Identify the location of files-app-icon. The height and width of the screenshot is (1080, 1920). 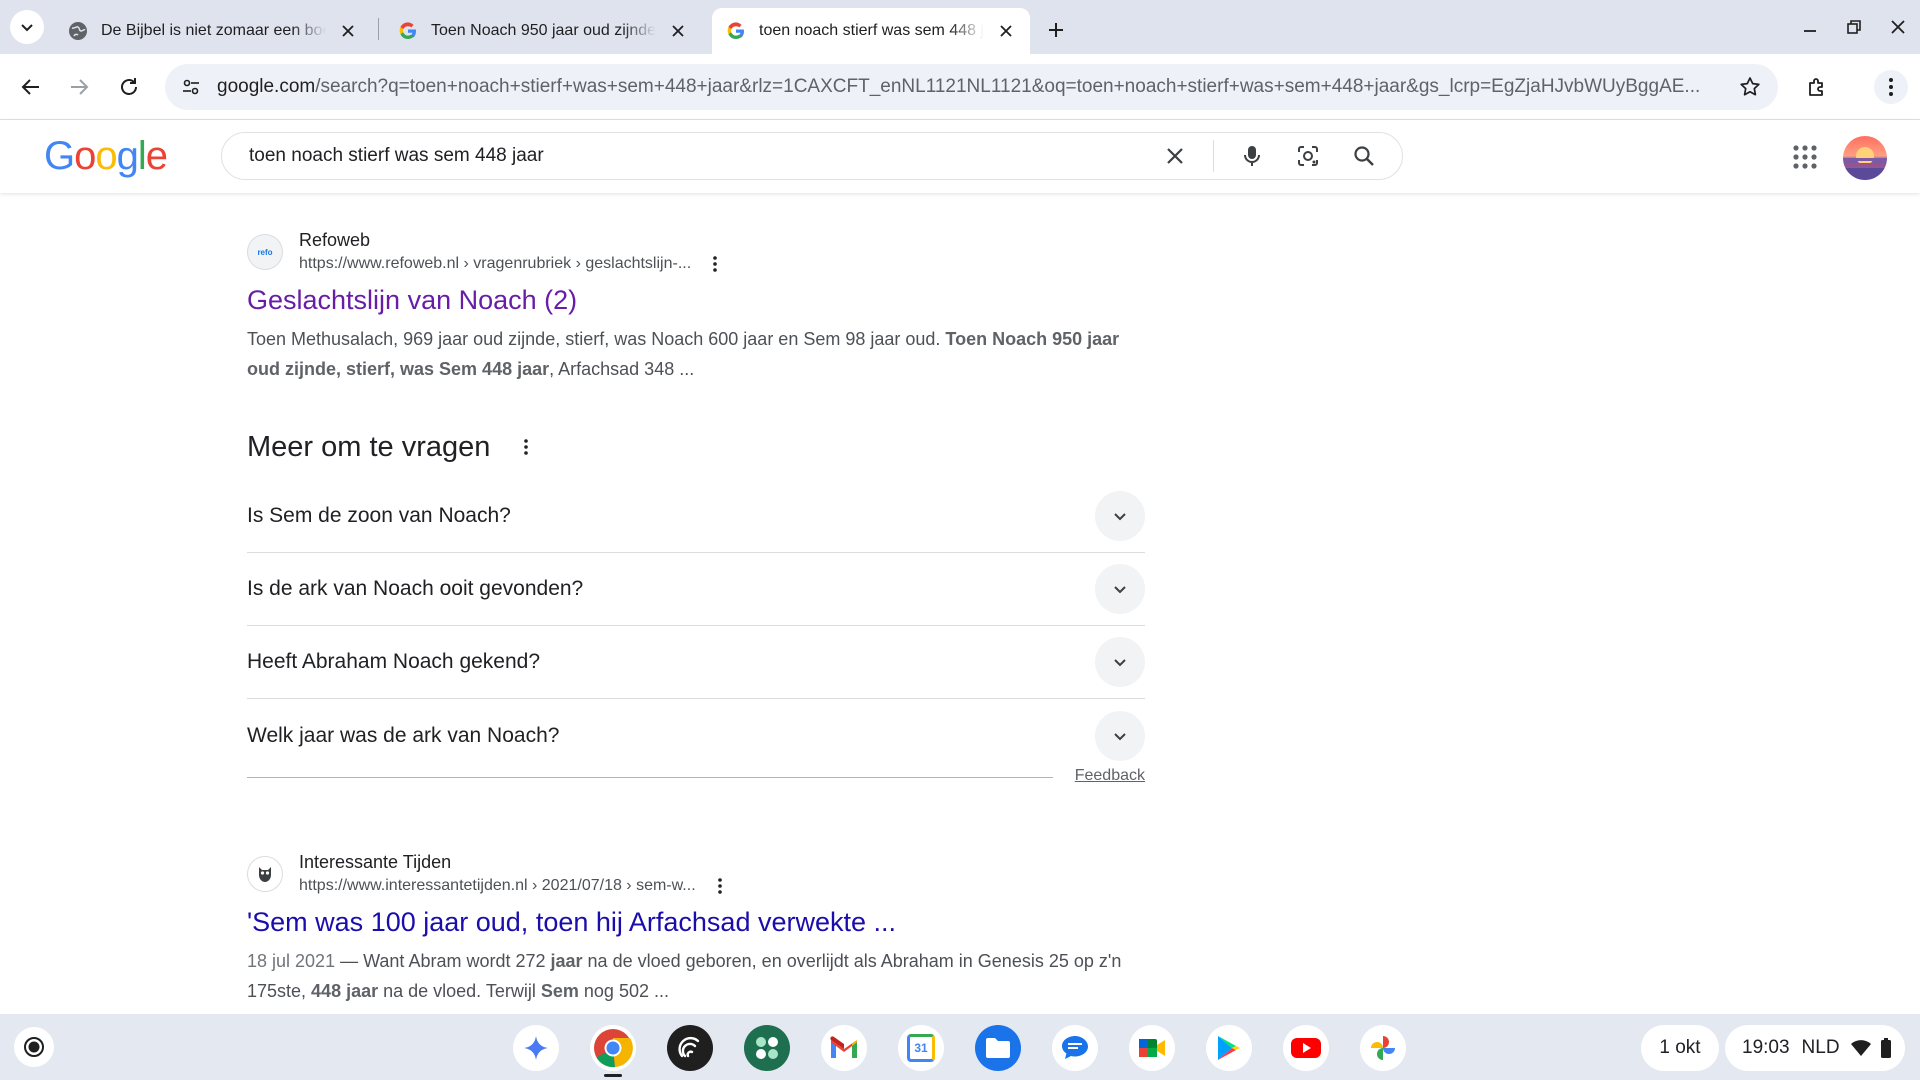
(998, 1048).